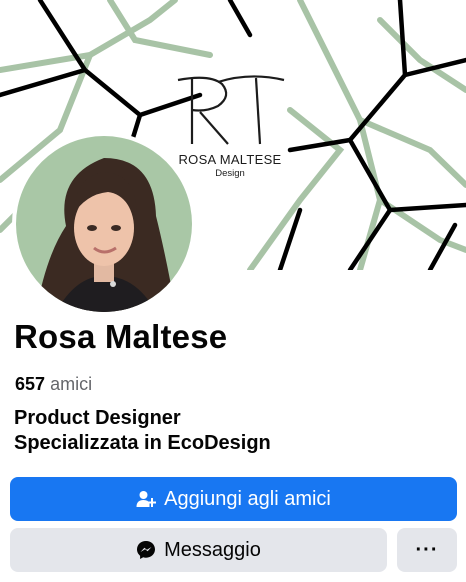 The image size is (466, 582). I want to click on bio-line-1: Product Designer, so click(97, 418).